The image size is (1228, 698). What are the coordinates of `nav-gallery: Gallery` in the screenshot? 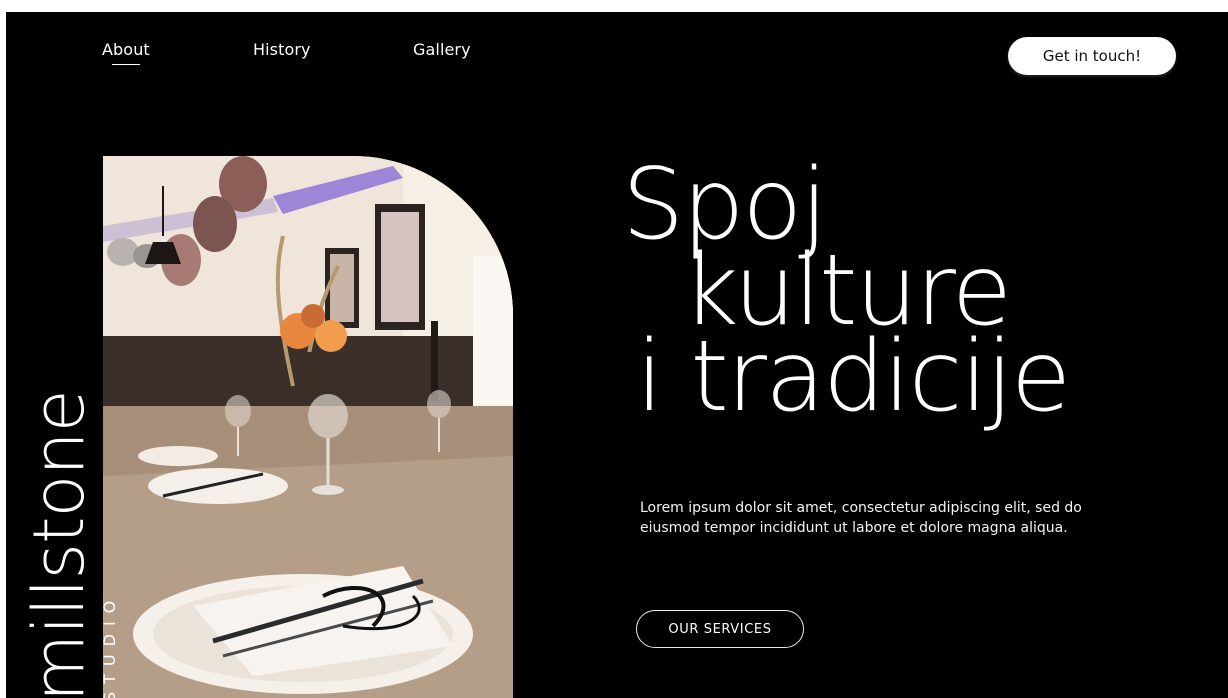 It's located at (442, 49).